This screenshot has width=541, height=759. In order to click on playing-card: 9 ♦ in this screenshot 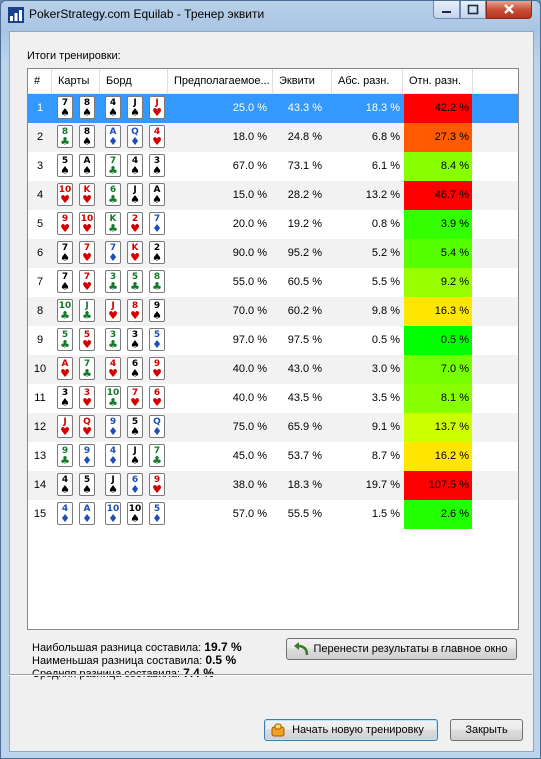, I will do `click(87, 455)`.